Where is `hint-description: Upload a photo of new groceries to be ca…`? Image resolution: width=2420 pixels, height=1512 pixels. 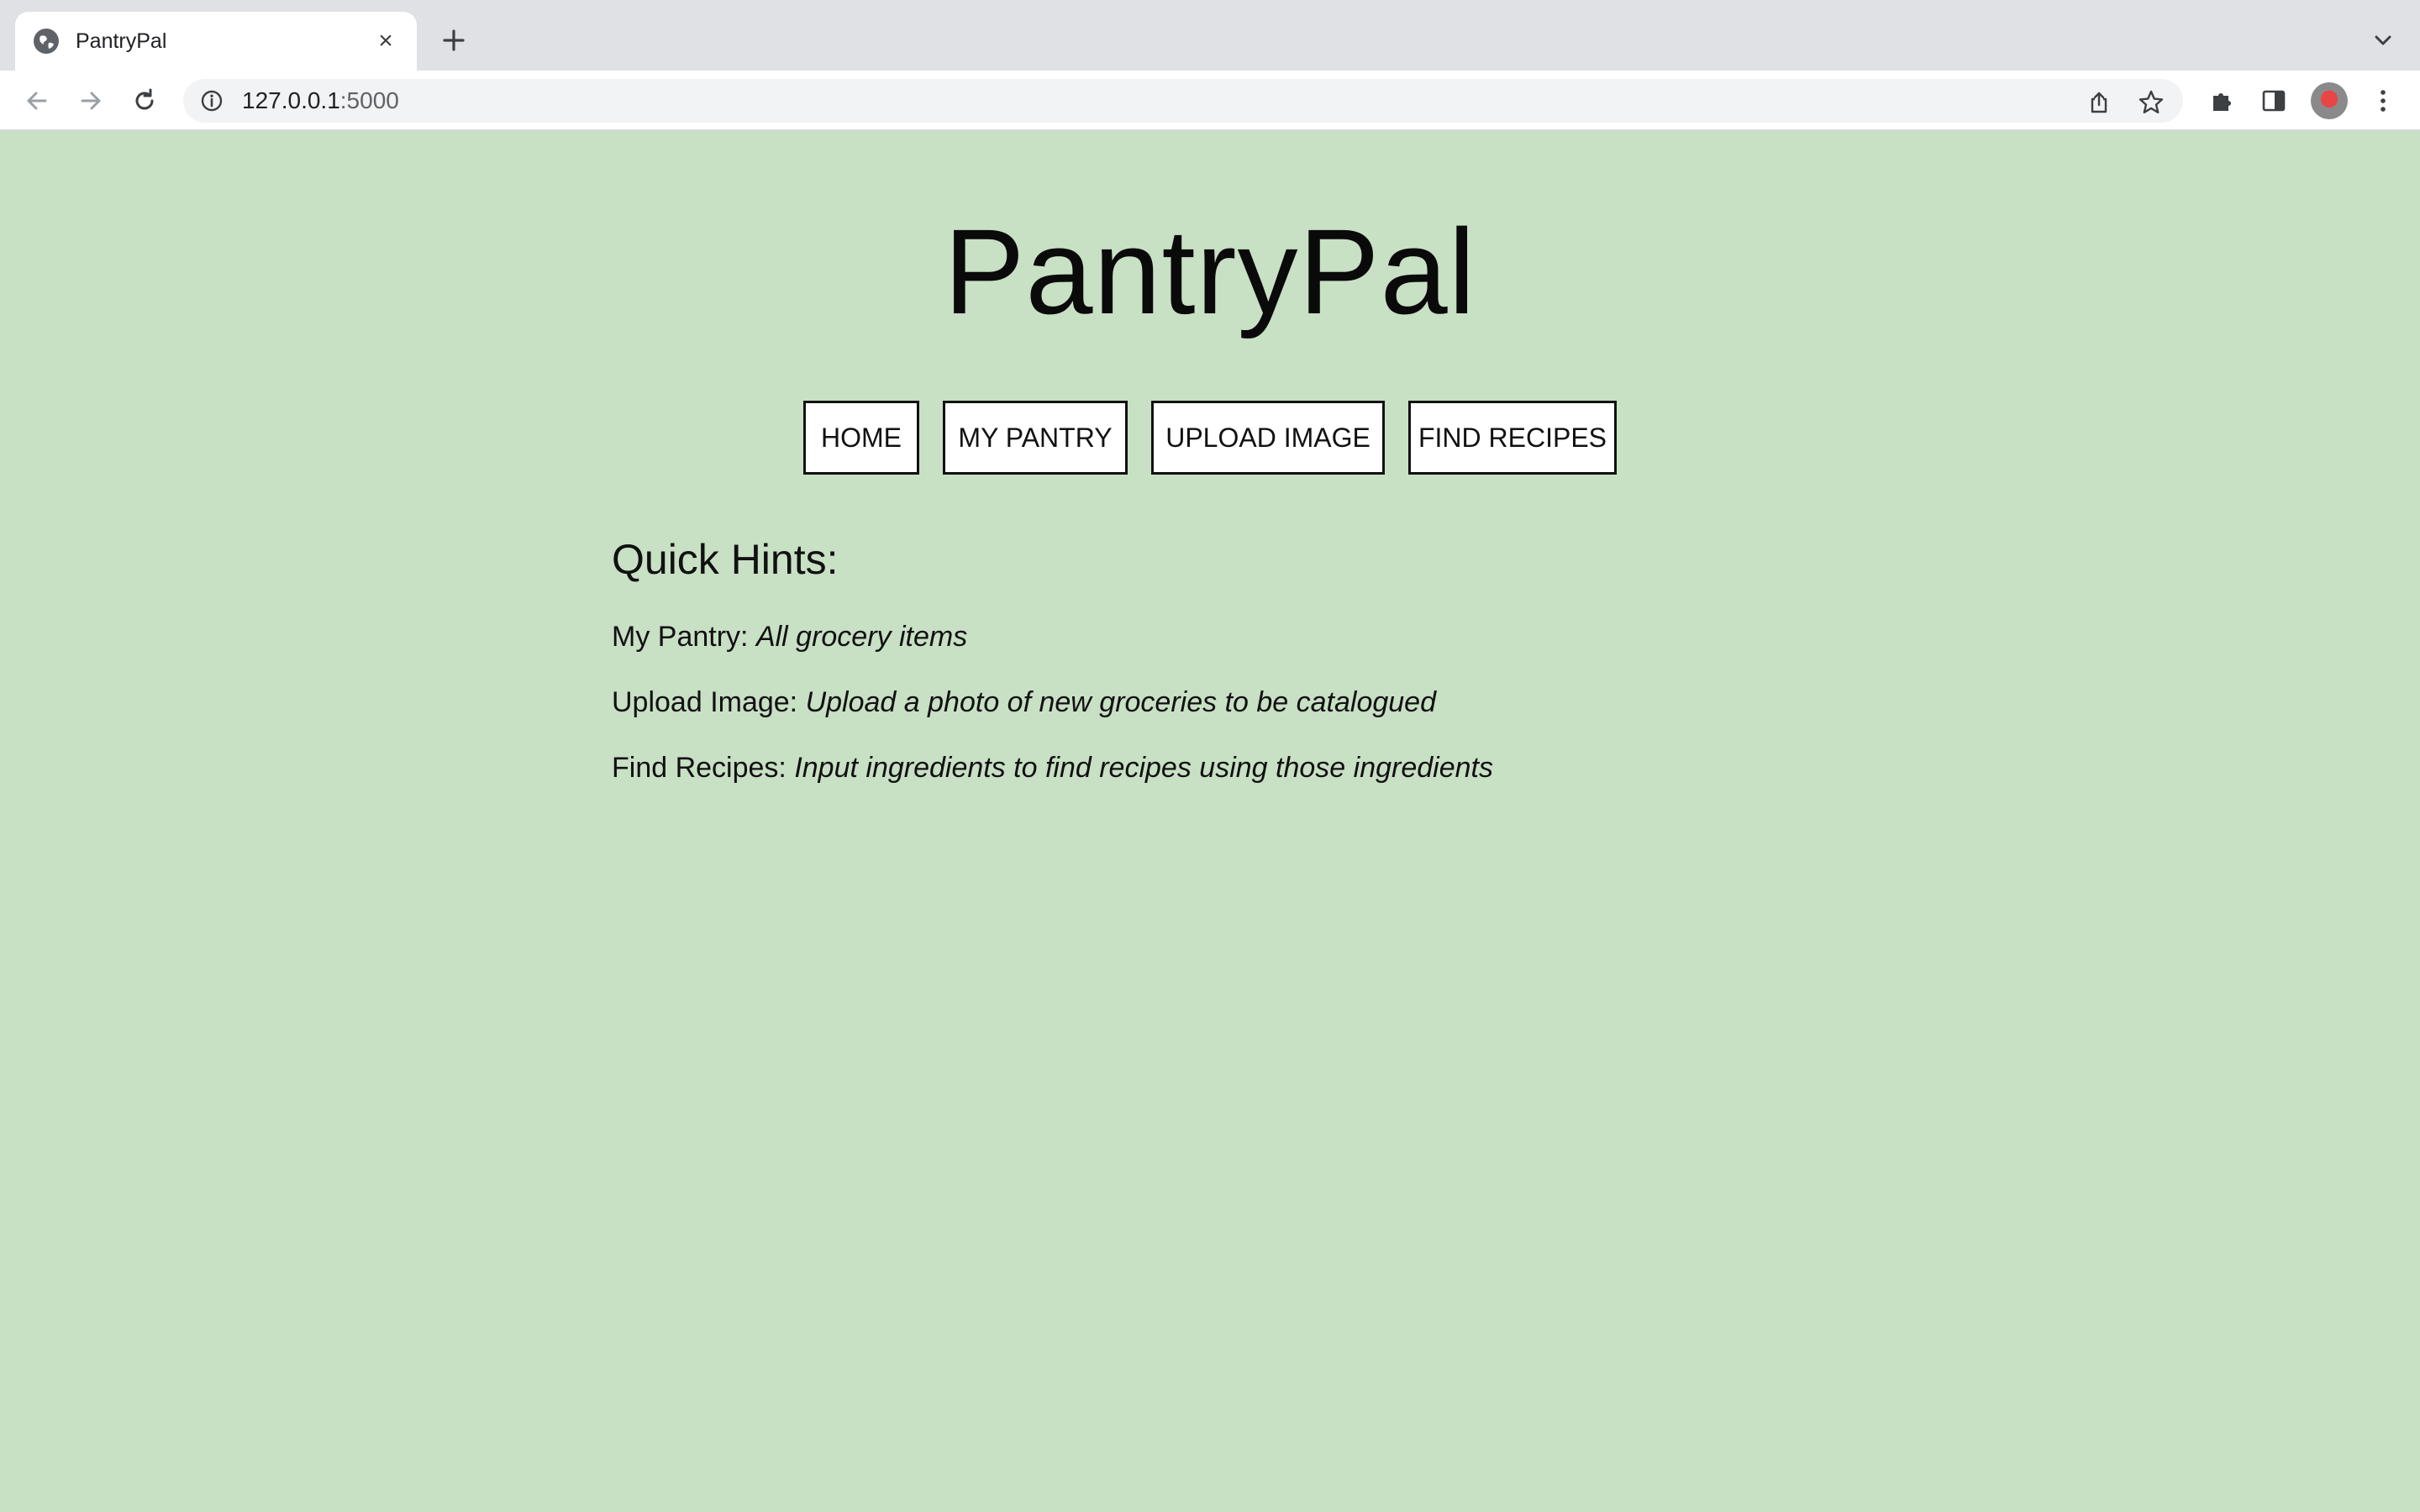 hint-description: Upload a photo of new groceries to be ca… is located at coordinates (1121, 702).